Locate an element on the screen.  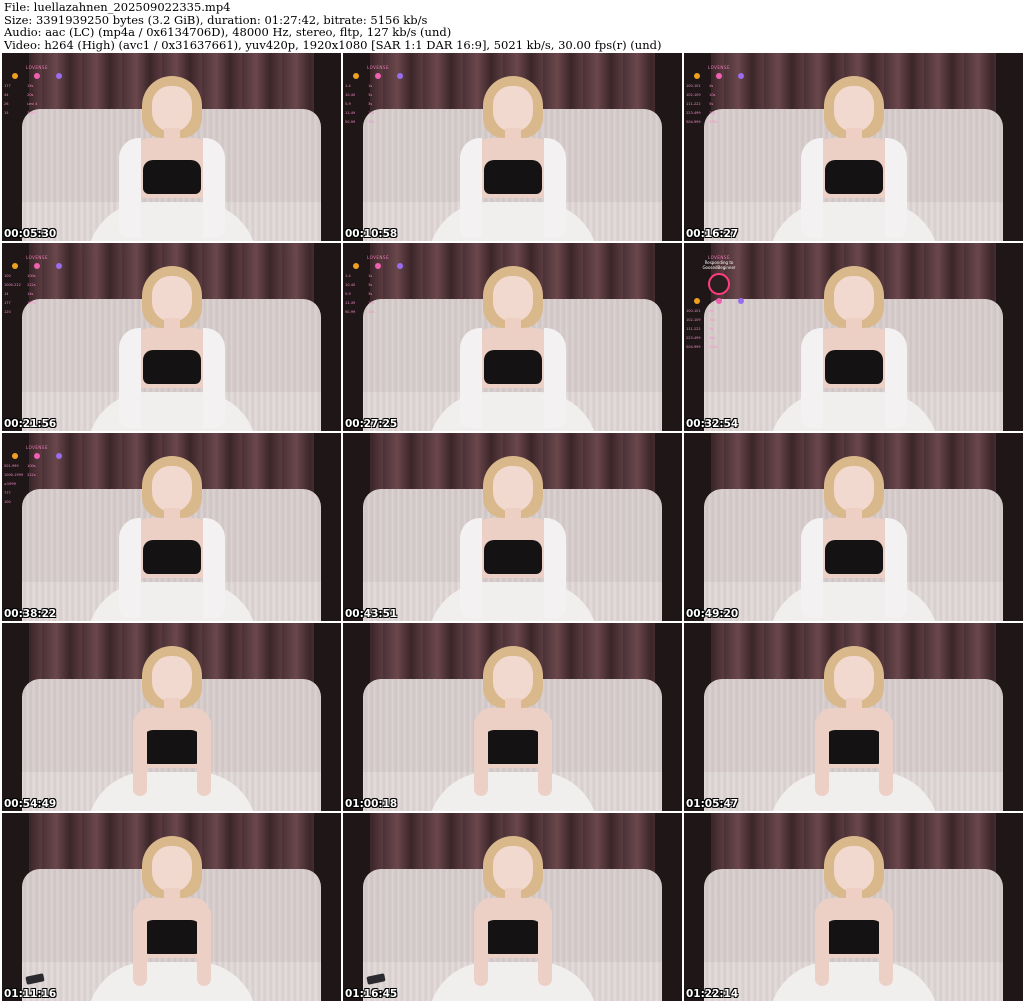
arm-left is located at coordinates (139, 945).